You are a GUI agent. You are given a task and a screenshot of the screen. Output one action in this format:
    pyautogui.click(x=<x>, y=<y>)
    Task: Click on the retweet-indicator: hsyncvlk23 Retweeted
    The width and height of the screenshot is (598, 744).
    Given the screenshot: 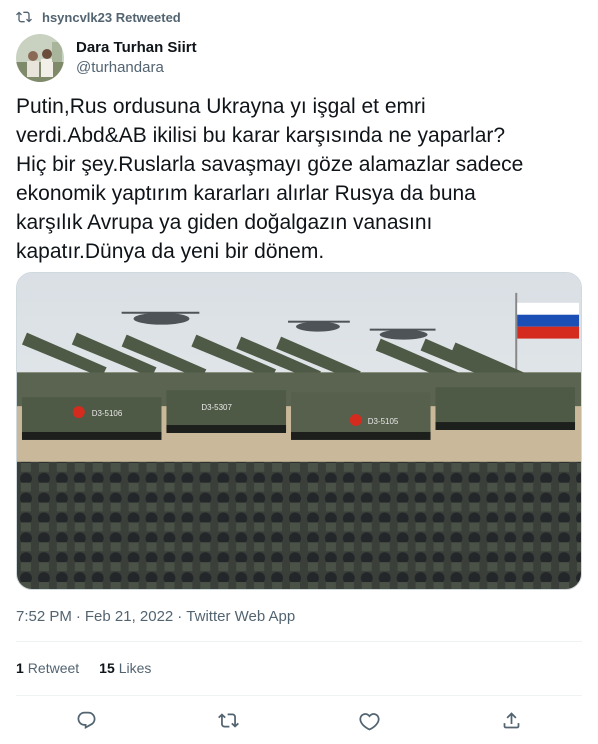 What is the action you would take?
    pyautogui.click(x=98, y=17)
    